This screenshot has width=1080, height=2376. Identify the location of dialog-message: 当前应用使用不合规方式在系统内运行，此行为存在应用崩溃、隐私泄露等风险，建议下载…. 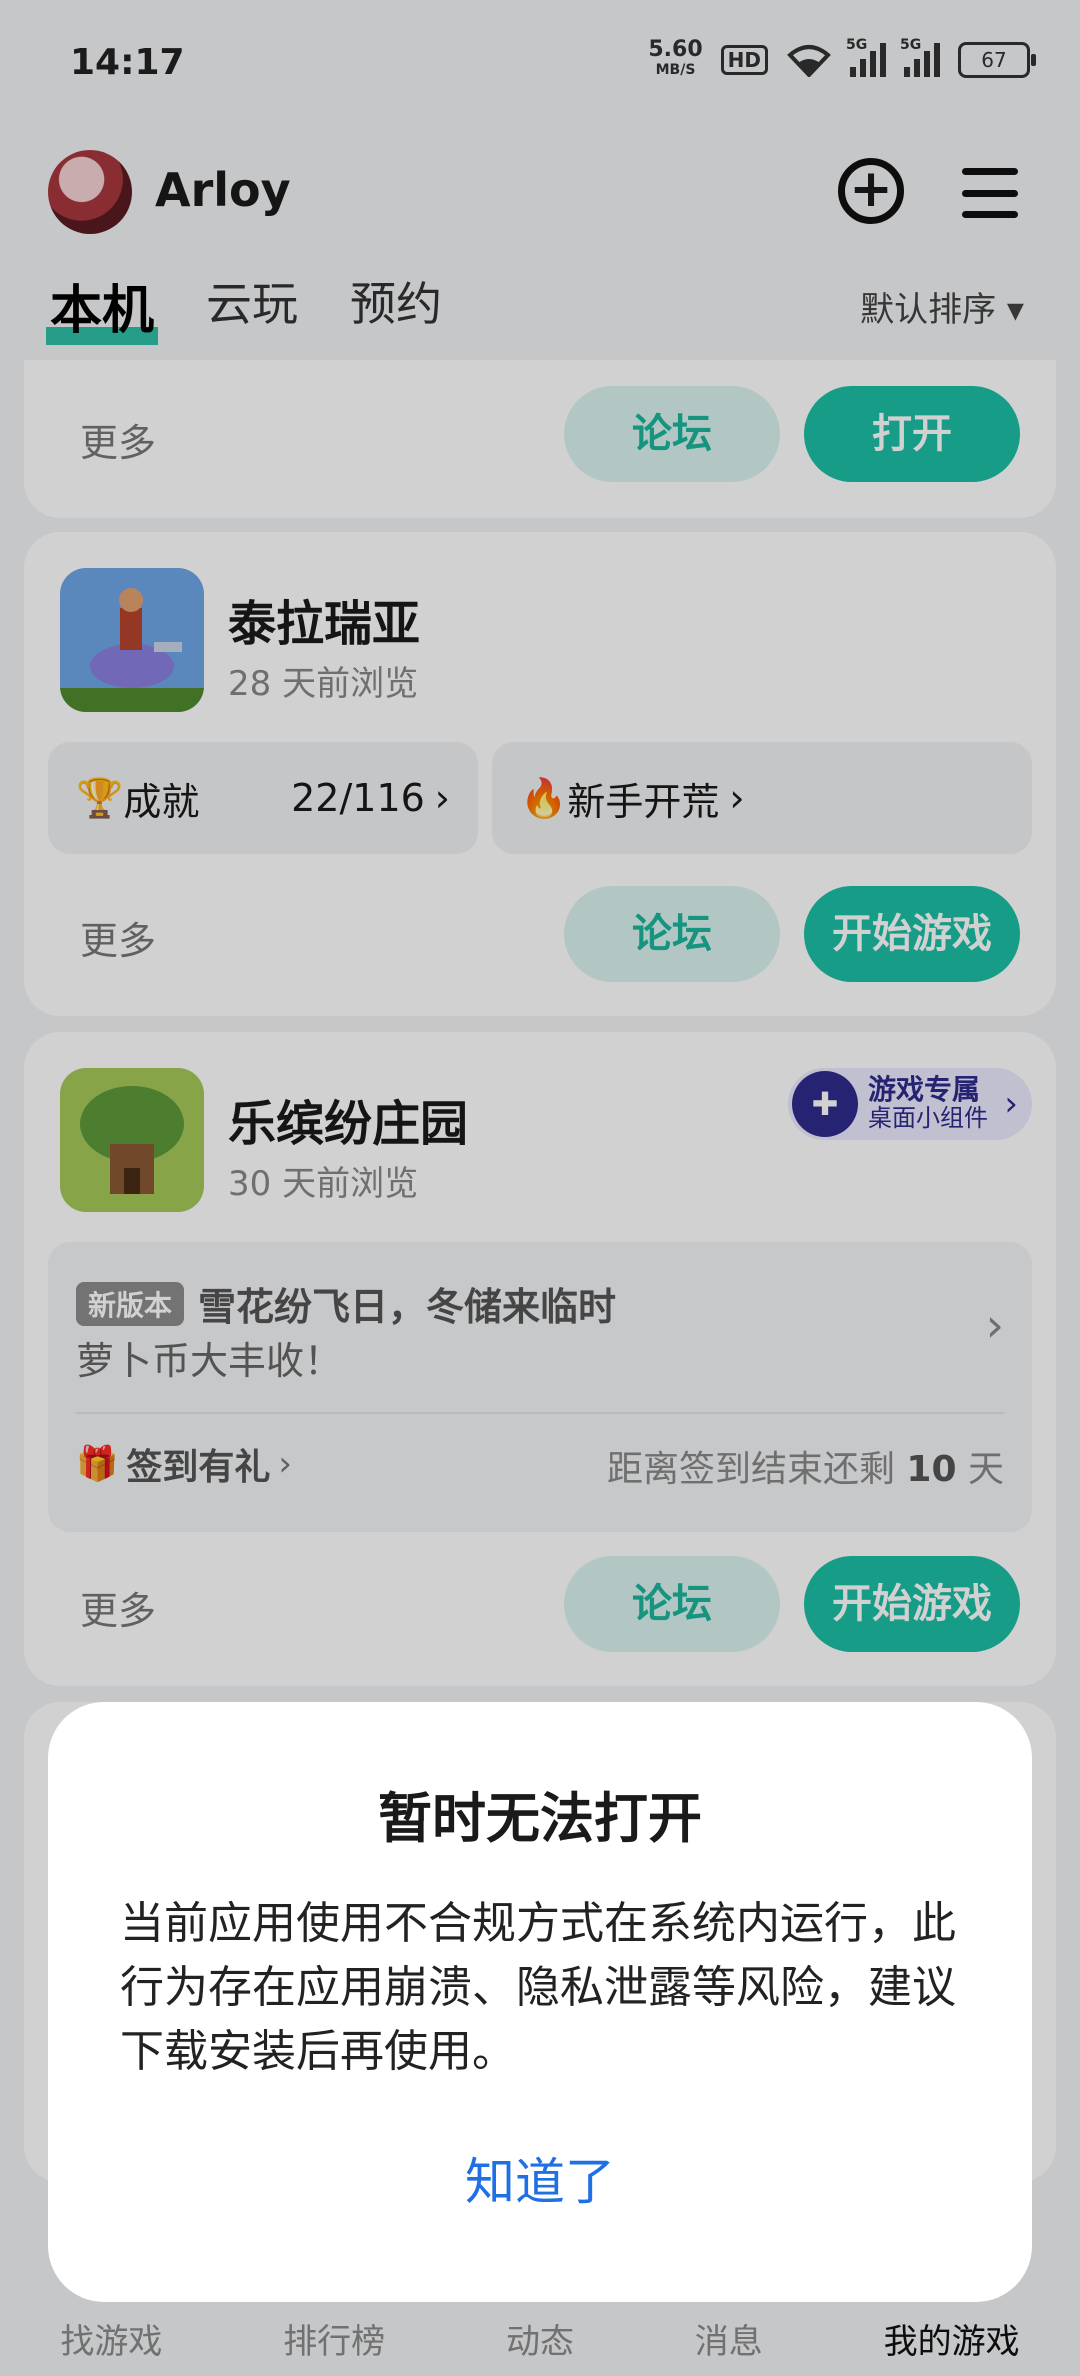
(538, 1987).